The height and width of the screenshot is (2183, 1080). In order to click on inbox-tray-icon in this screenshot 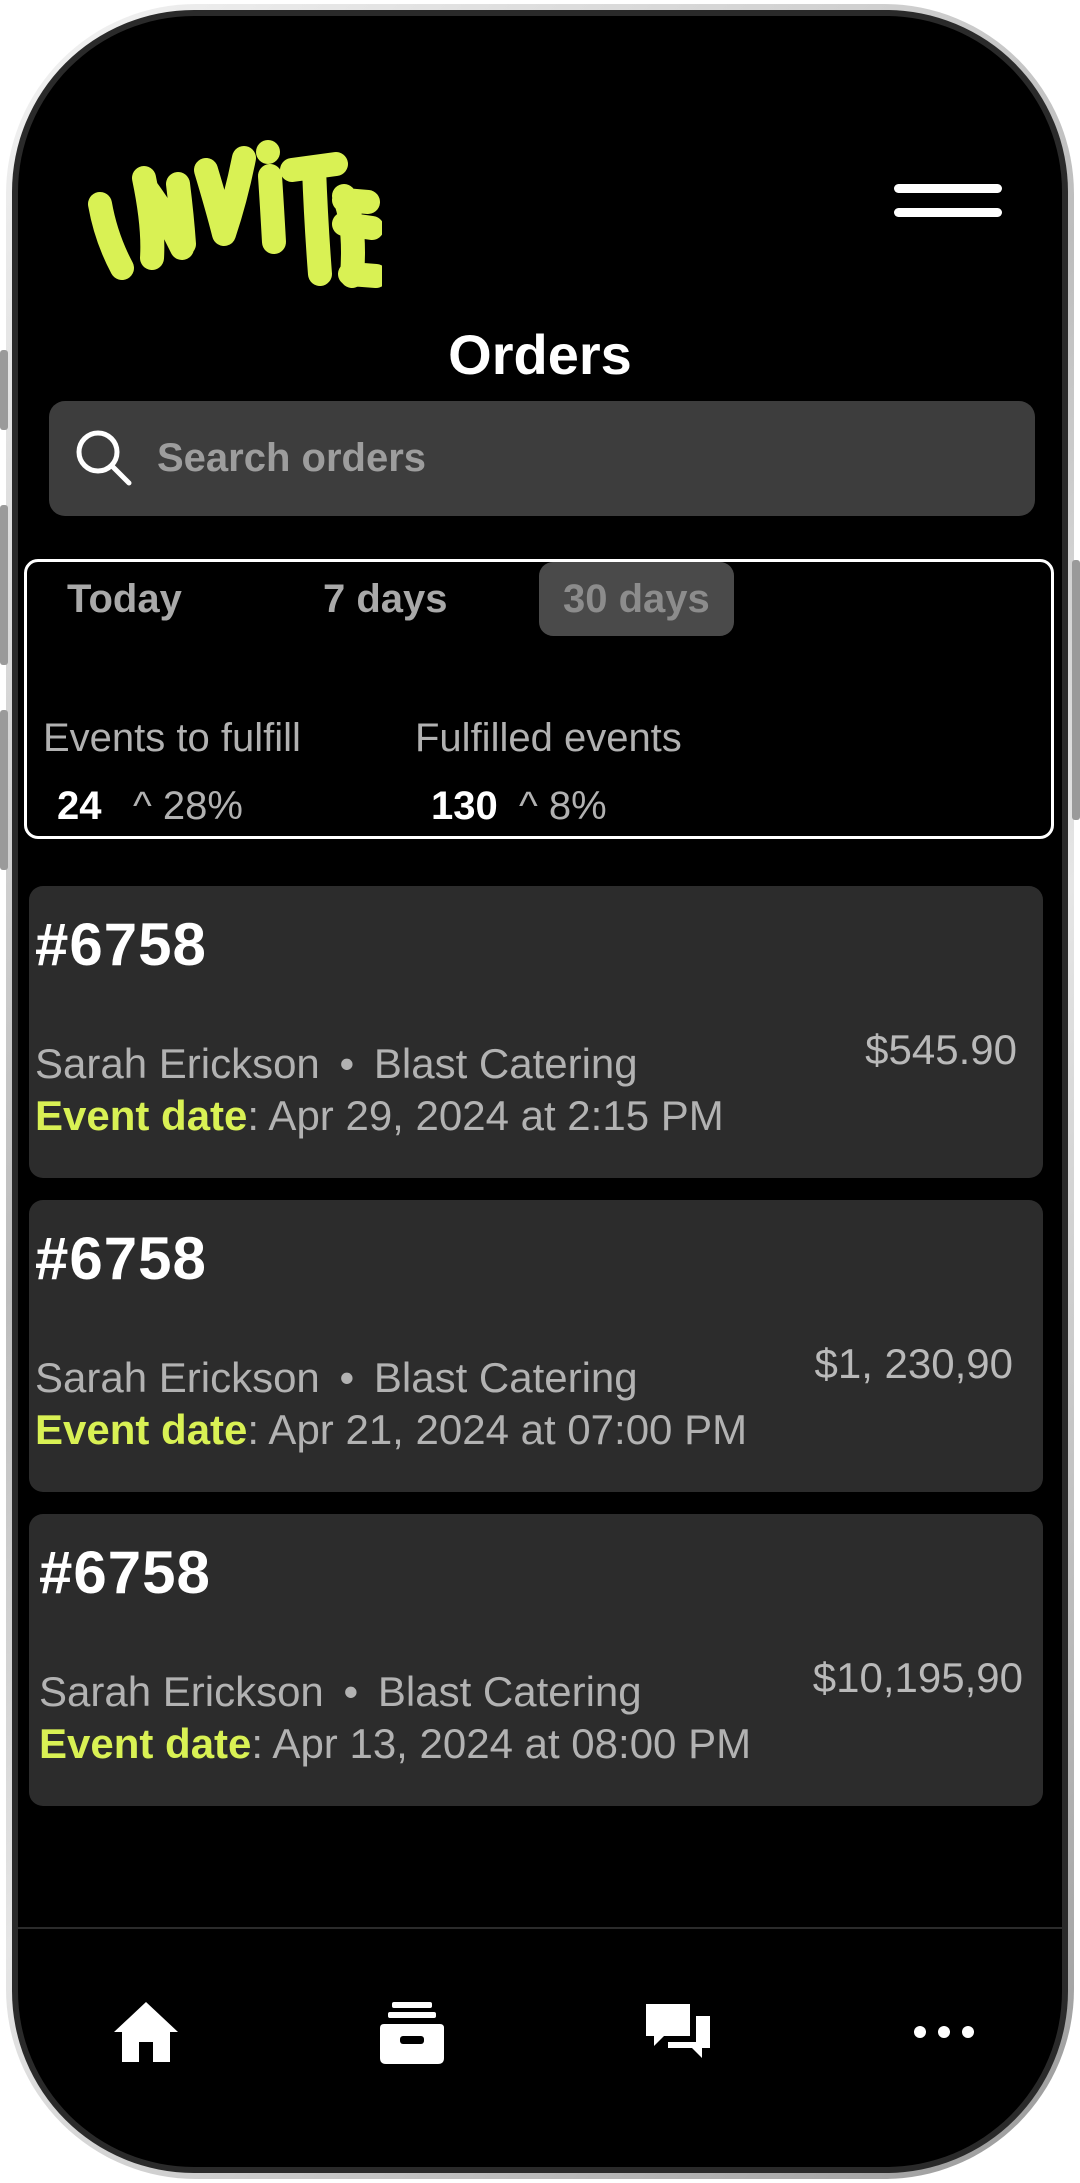, I will do `click(412, 2033)`.